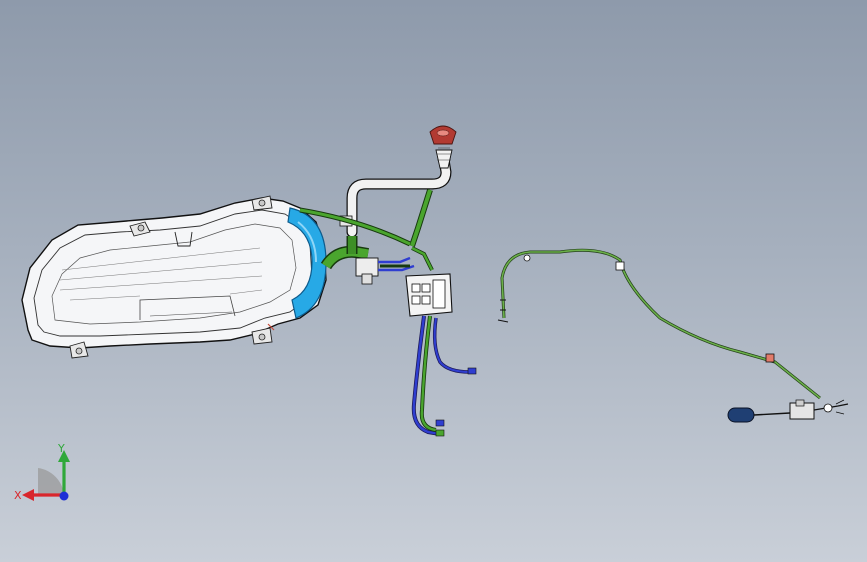  I want to click on clip-icon, so click(527, 258).